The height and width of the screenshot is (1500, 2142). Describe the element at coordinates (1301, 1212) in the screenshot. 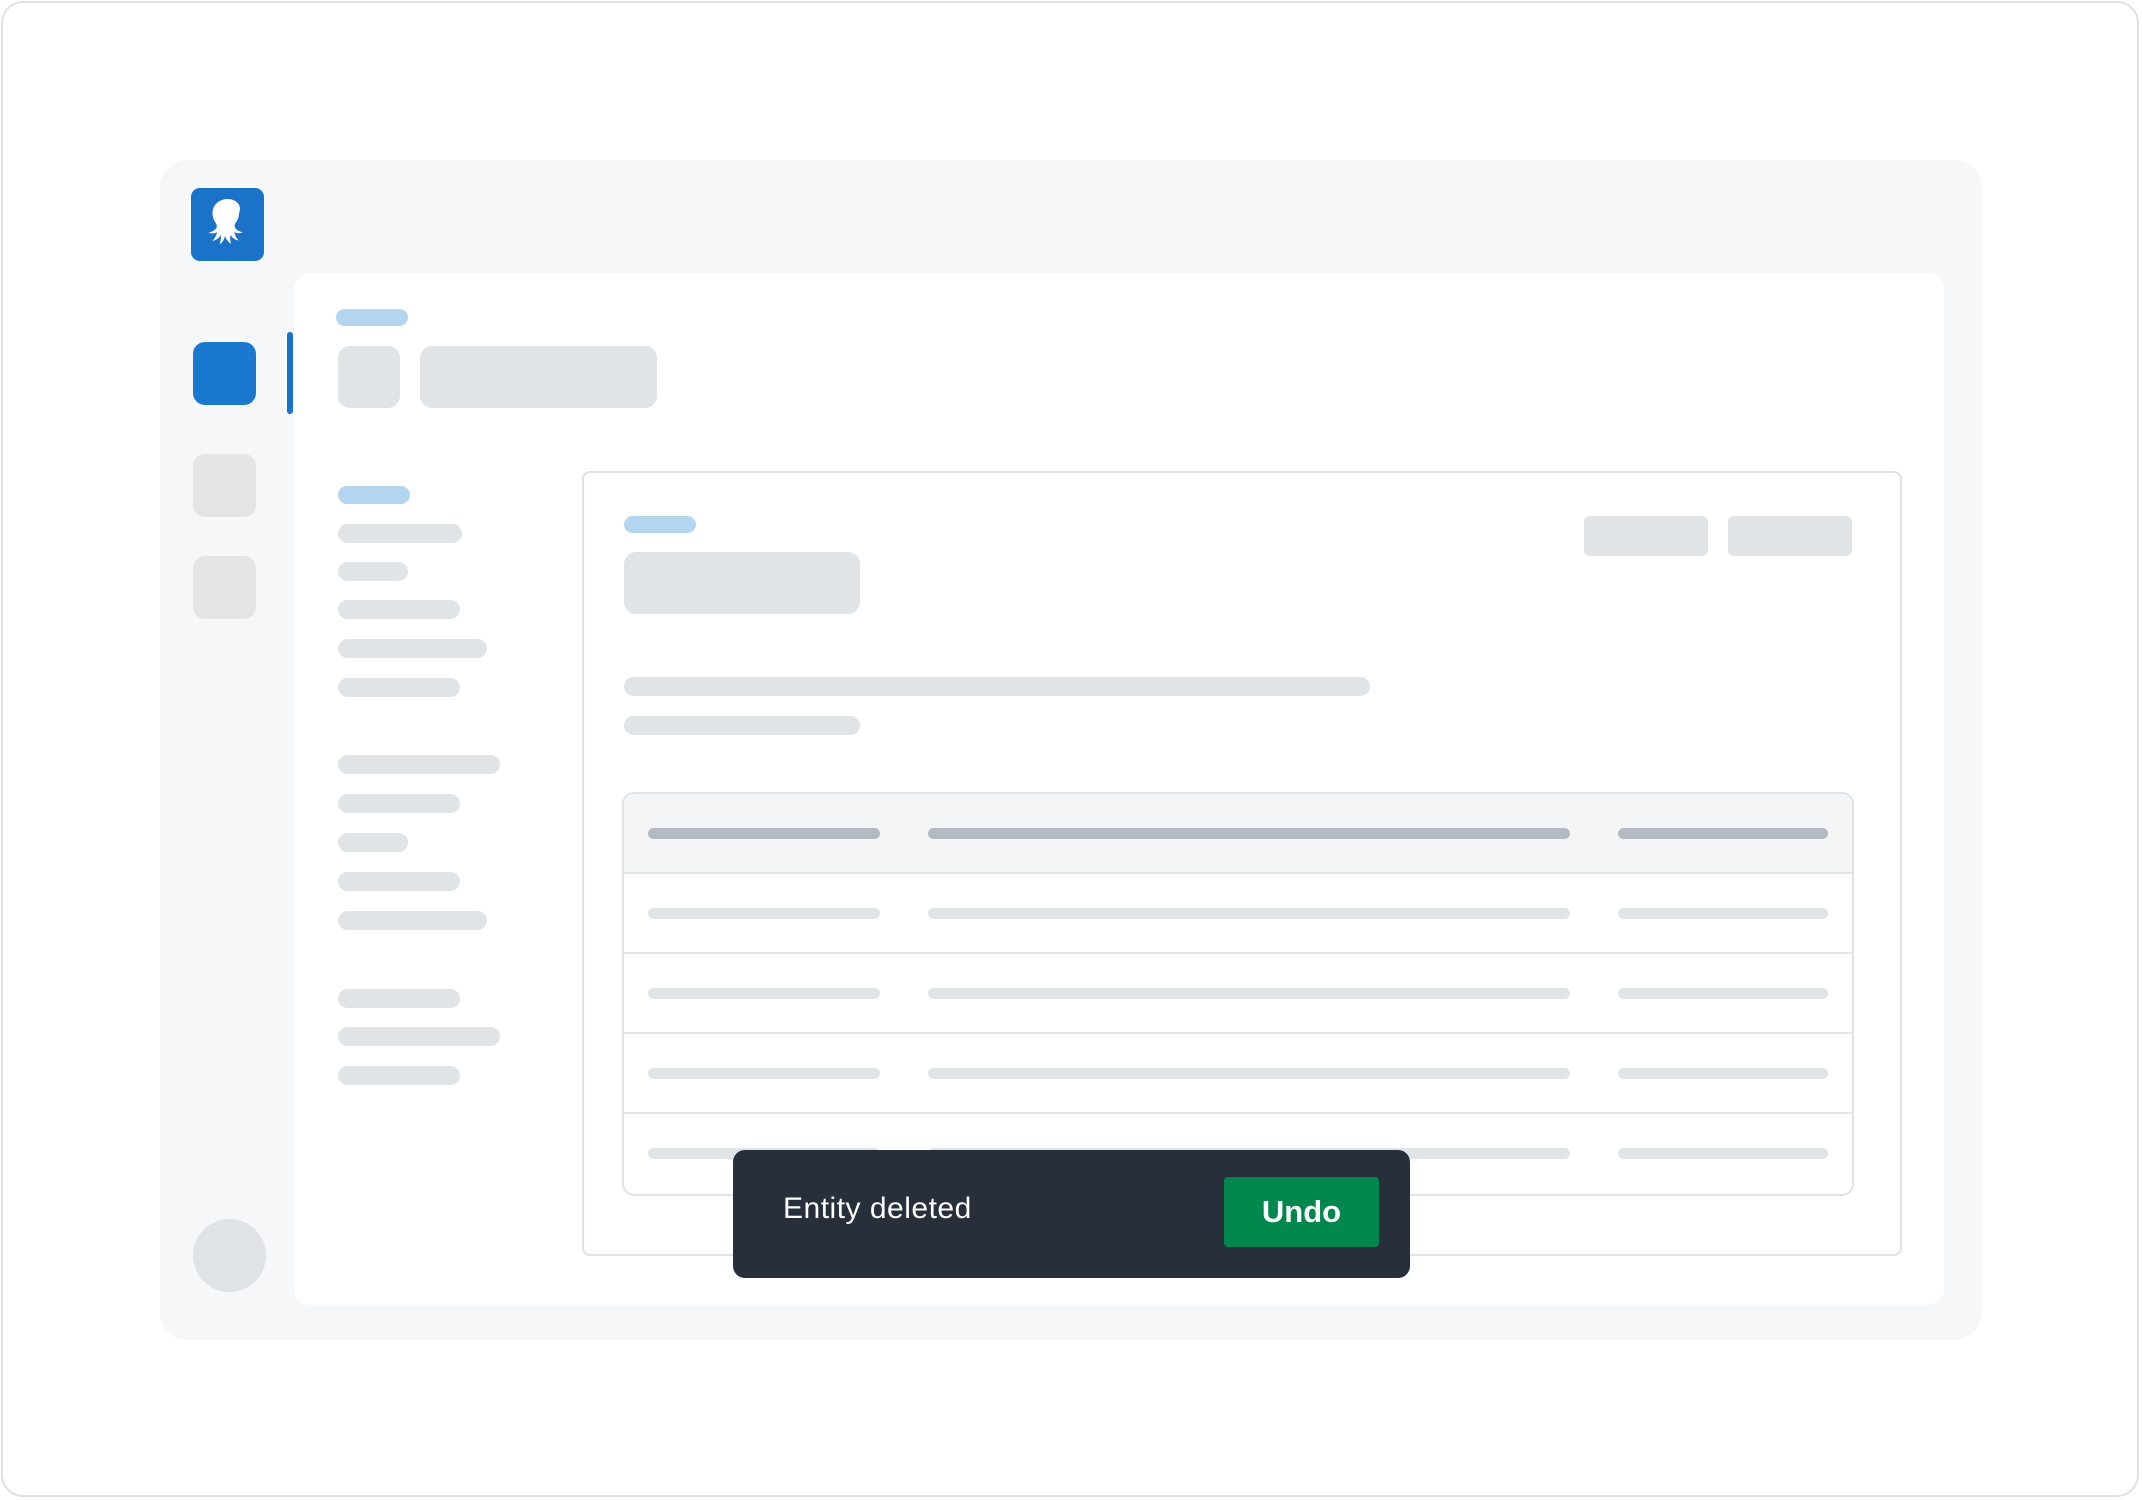

I see `undo-button: Undo` at that location.